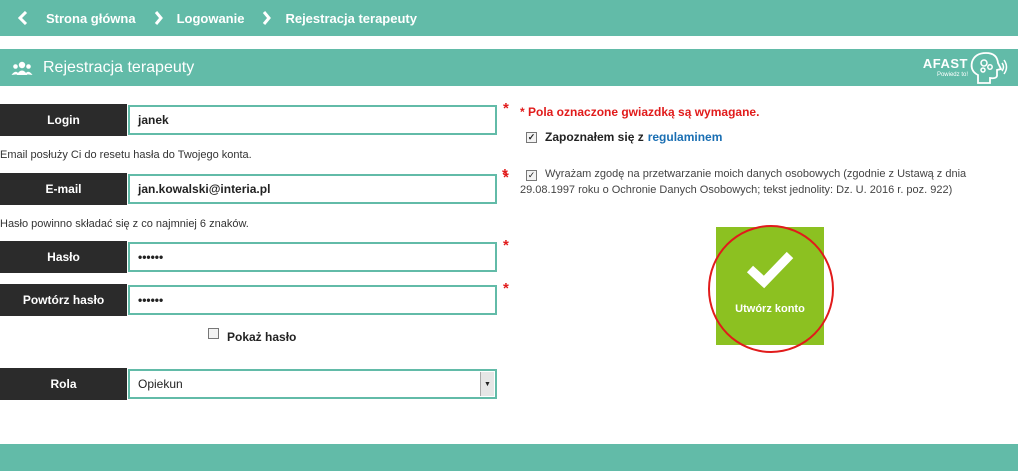 Image resolution: width=1024 pixels, height=471 pixels. Describe the element at coordinates (989, 68) in the screenshot. I see `speaking-head-icon` at that location.